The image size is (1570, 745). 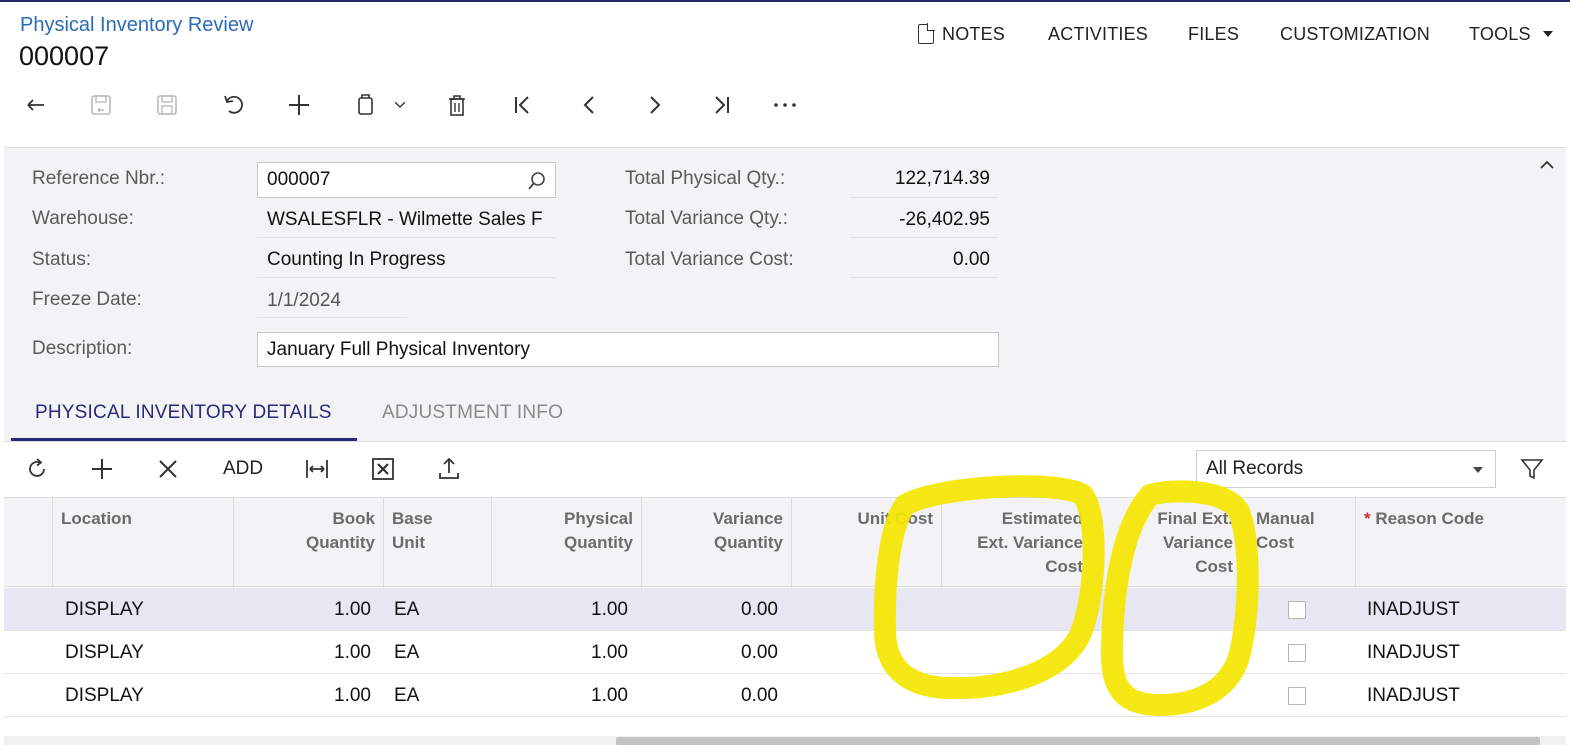 I want to click on copy-paste-button, so click(x=365, y=105).